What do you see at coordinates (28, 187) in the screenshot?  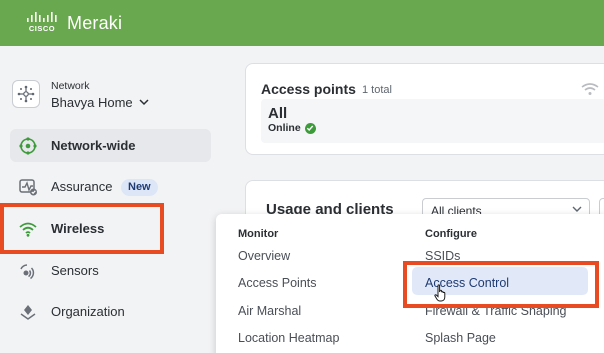 I see `assurance-icon` at bounding box center [28, 187].